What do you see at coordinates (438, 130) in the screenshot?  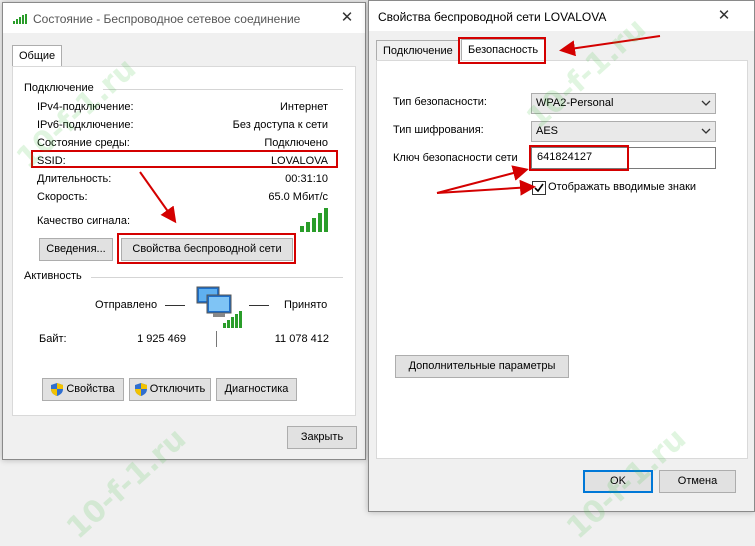 I see `encryption-type-label: Тип шифрования:` at bounding box center [438, 130].